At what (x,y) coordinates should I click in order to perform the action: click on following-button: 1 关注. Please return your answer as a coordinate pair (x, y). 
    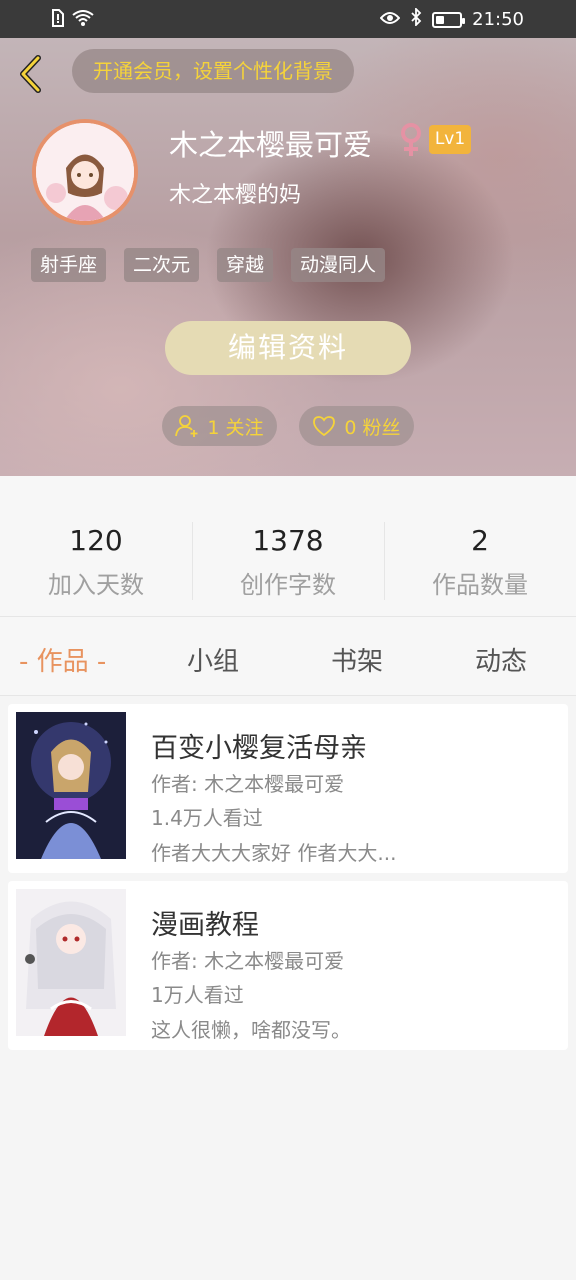
    Looking at the image, I should click on (219, 426).